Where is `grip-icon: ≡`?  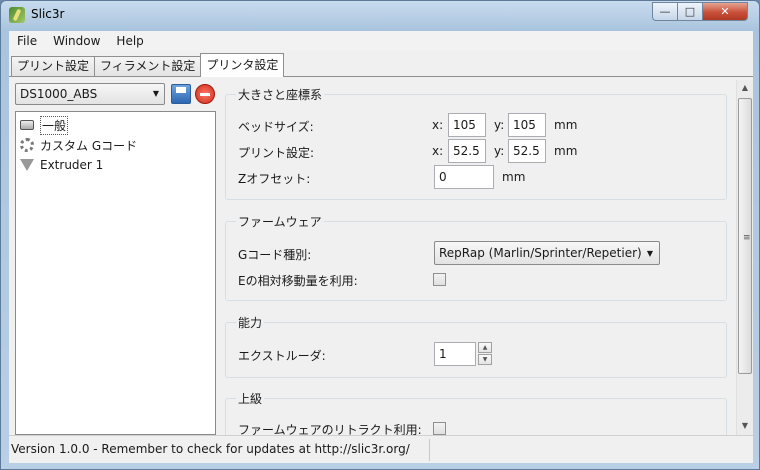 grip-icon: ≡ is located at coordinates (747, 238).